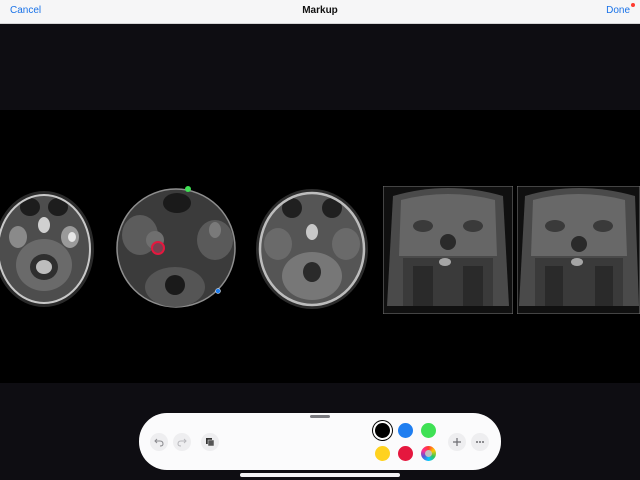  Describe the element at coordinates (176, 247) in the screenshot. I see `axial-magnified-scan` at that location.